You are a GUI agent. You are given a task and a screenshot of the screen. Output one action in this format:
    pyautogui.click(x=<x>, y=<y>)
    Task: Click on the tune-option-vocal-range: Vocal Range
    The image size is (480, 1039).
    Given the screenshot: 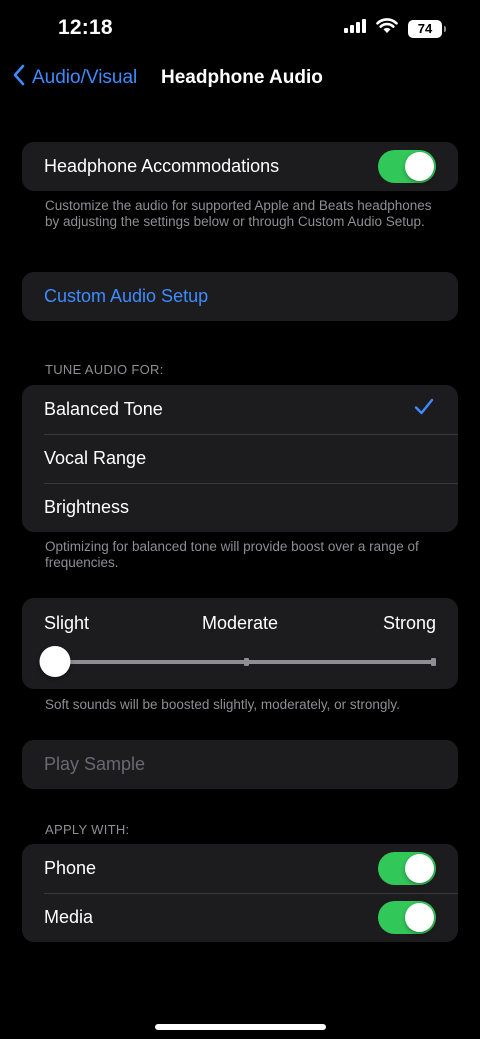 What is the action you would take?
    pyautogui.click(x=240, y=458)
    